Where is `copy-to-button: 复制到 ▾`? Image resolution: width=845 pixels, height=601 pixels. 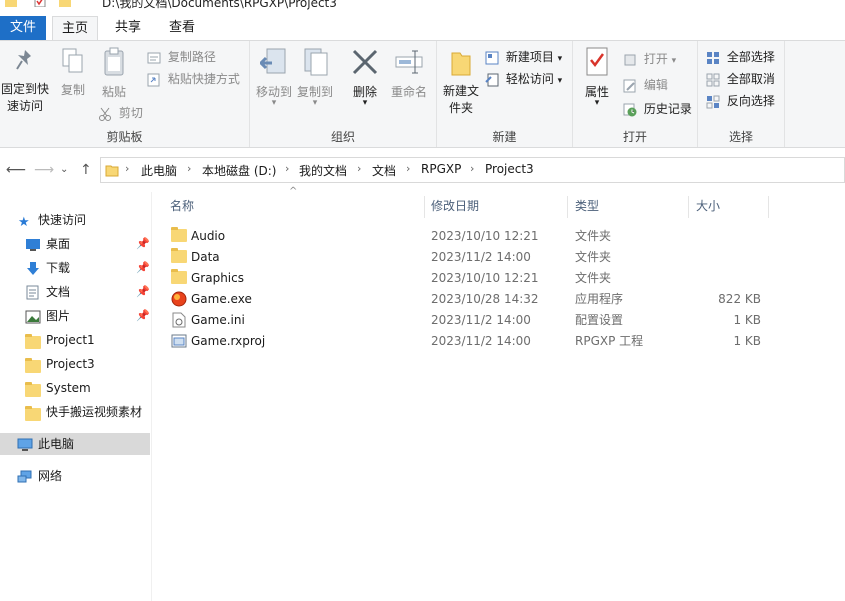
copy-to-button: 复制到 ▾ is located at coordinates (315, 77).